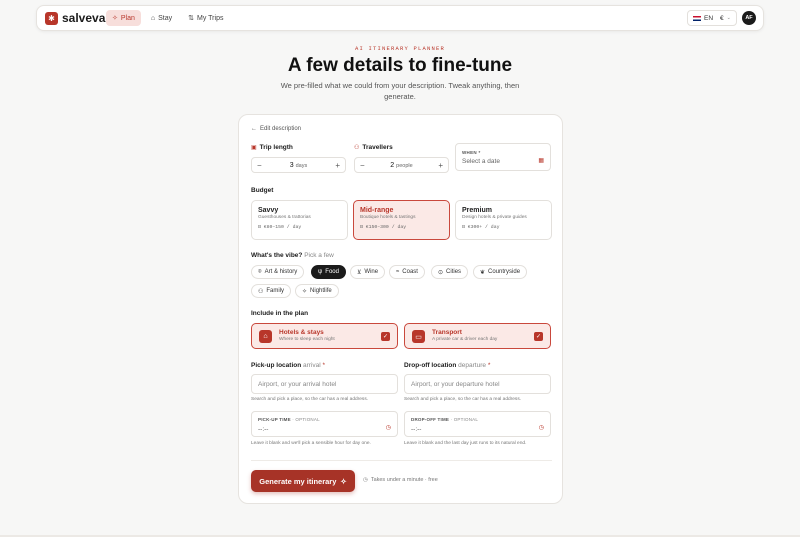  I want to click on nav-tab-my-trips: ⇅ My Trips, so click(205, 18).